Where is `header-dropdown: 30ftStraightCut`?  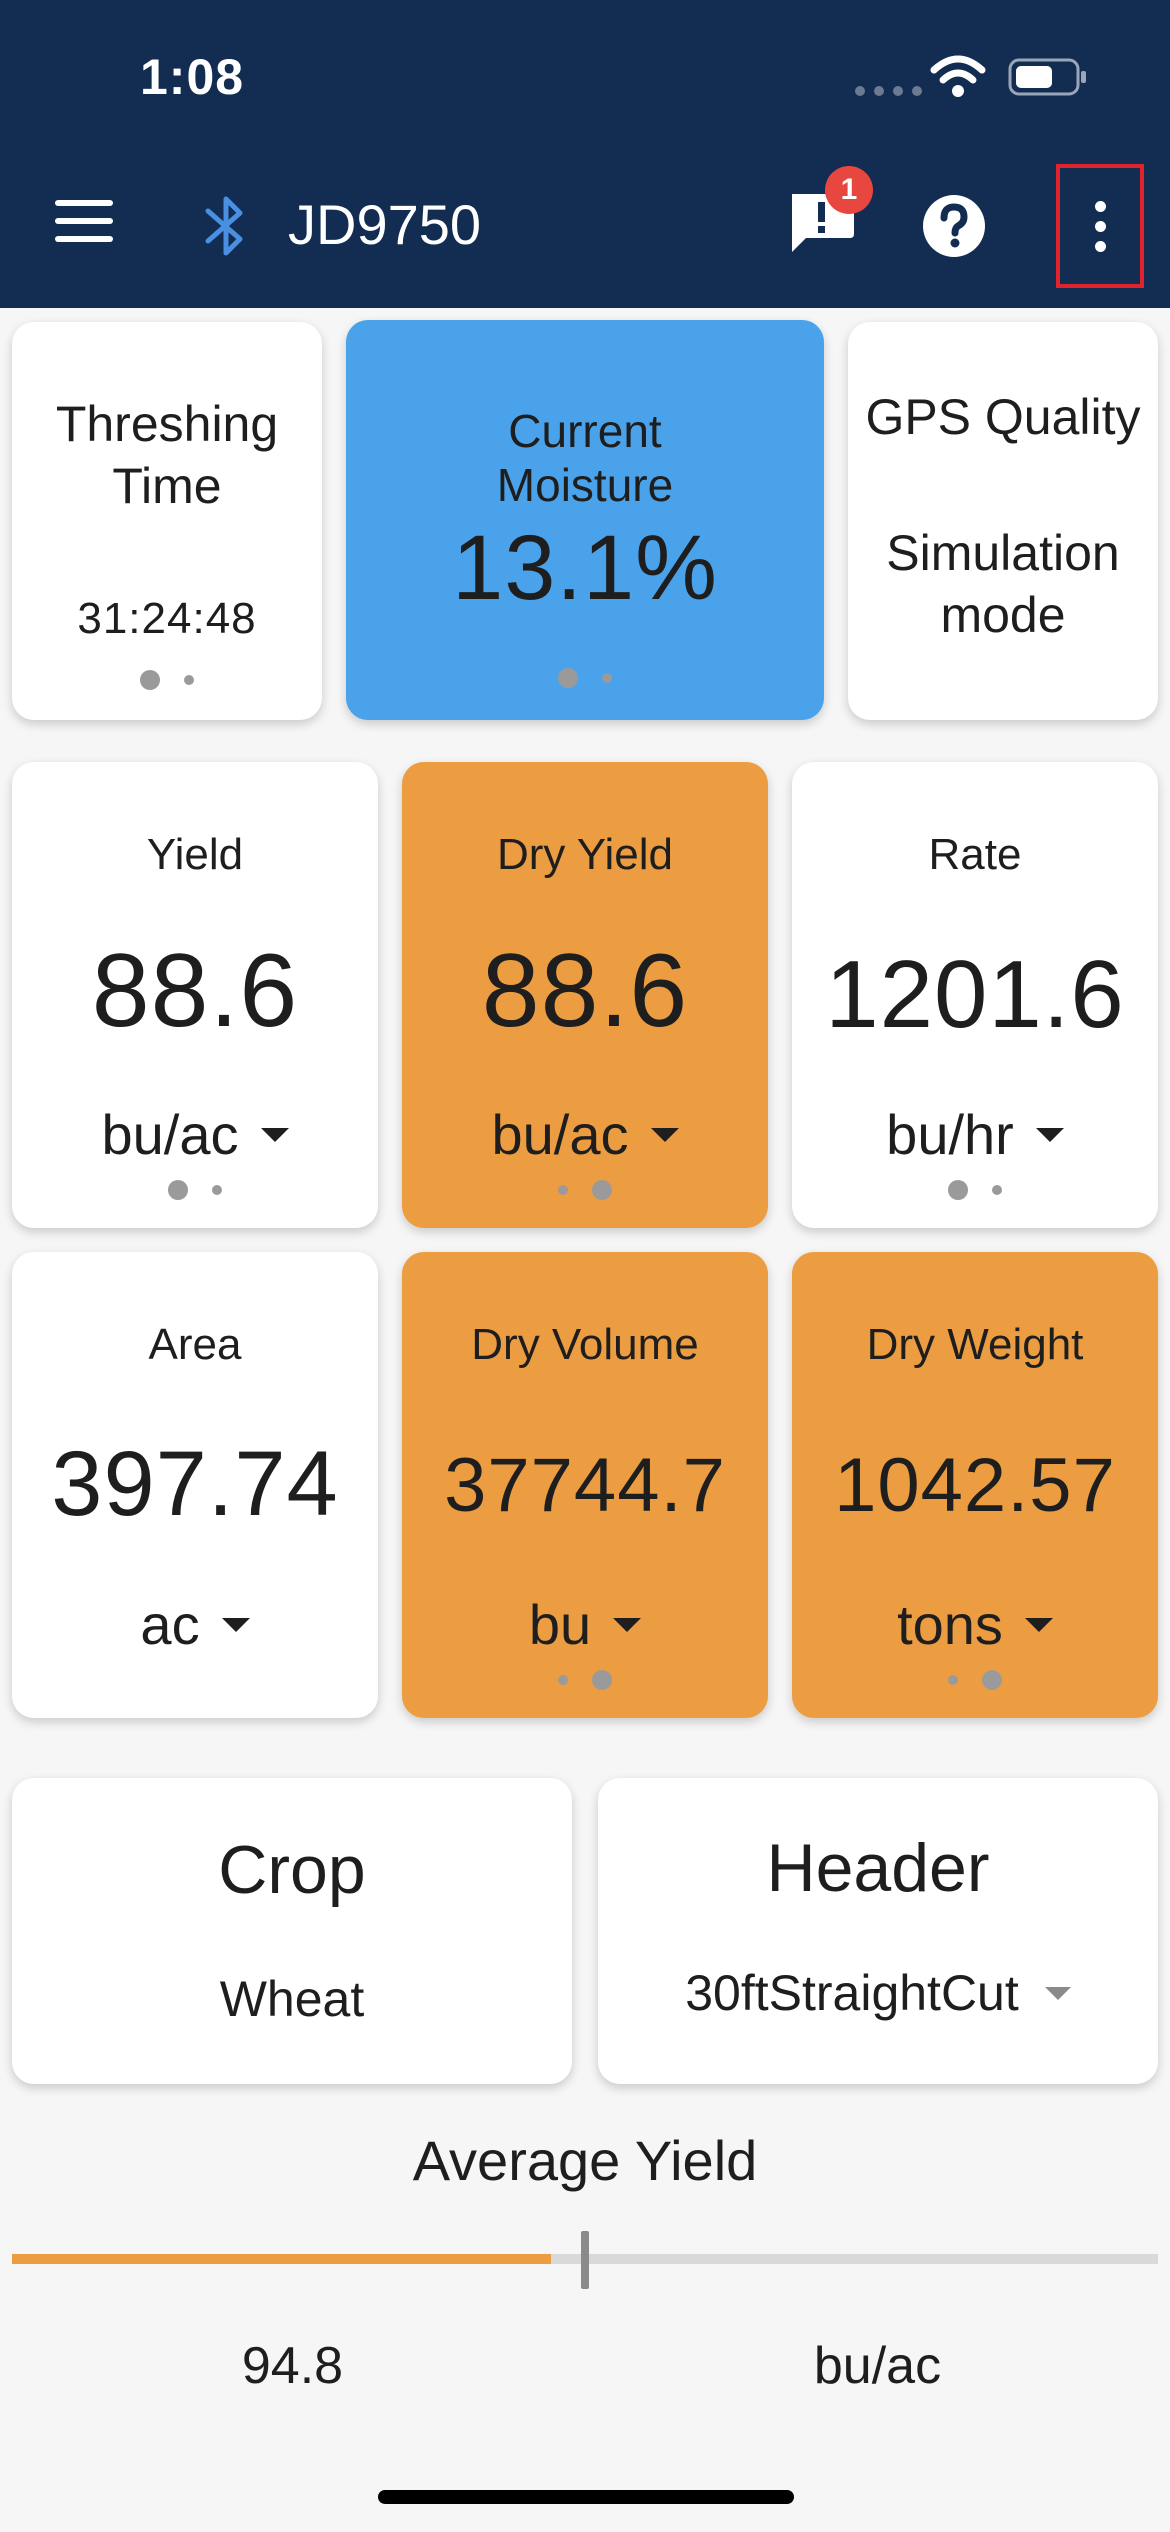
header-dropdown: 30ftStraightCut is located at coordinates (878, 1993).